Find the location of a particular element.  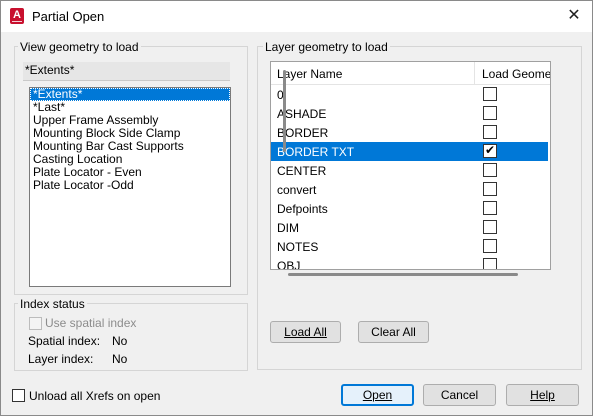

view-list-item: Plate Locator -Odd is located at coordinates (130, 185).